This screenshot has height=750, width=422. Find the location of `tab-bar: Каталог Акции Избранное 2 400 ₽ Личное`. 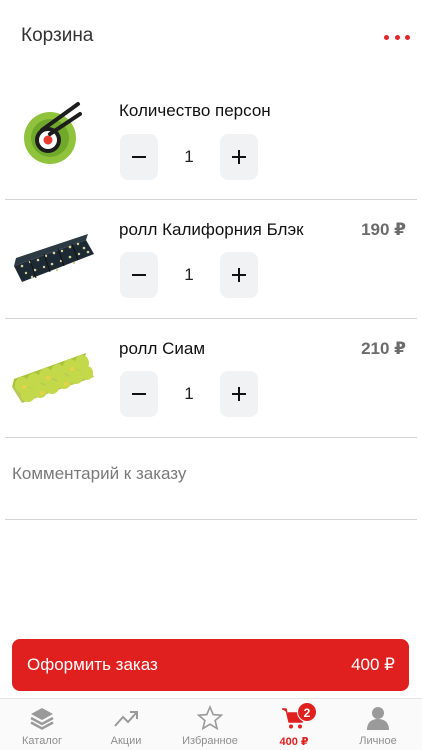

tab-bar: Каталог Акции Избранное 2 400 ₽ Личное is located at coordinates (211, 724).